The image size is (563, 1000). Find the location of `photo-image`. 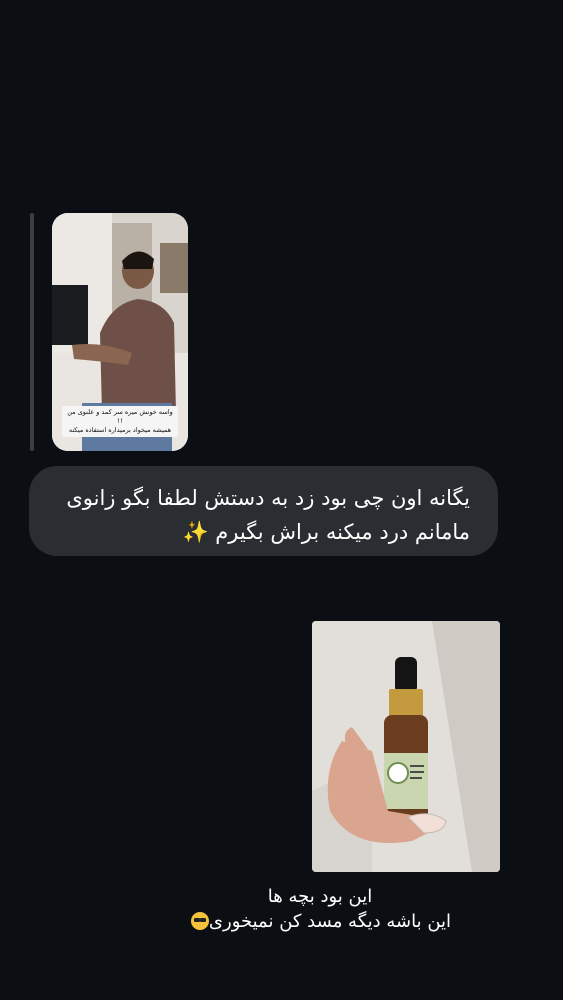

photo-image is located at coordinates (406, 746).